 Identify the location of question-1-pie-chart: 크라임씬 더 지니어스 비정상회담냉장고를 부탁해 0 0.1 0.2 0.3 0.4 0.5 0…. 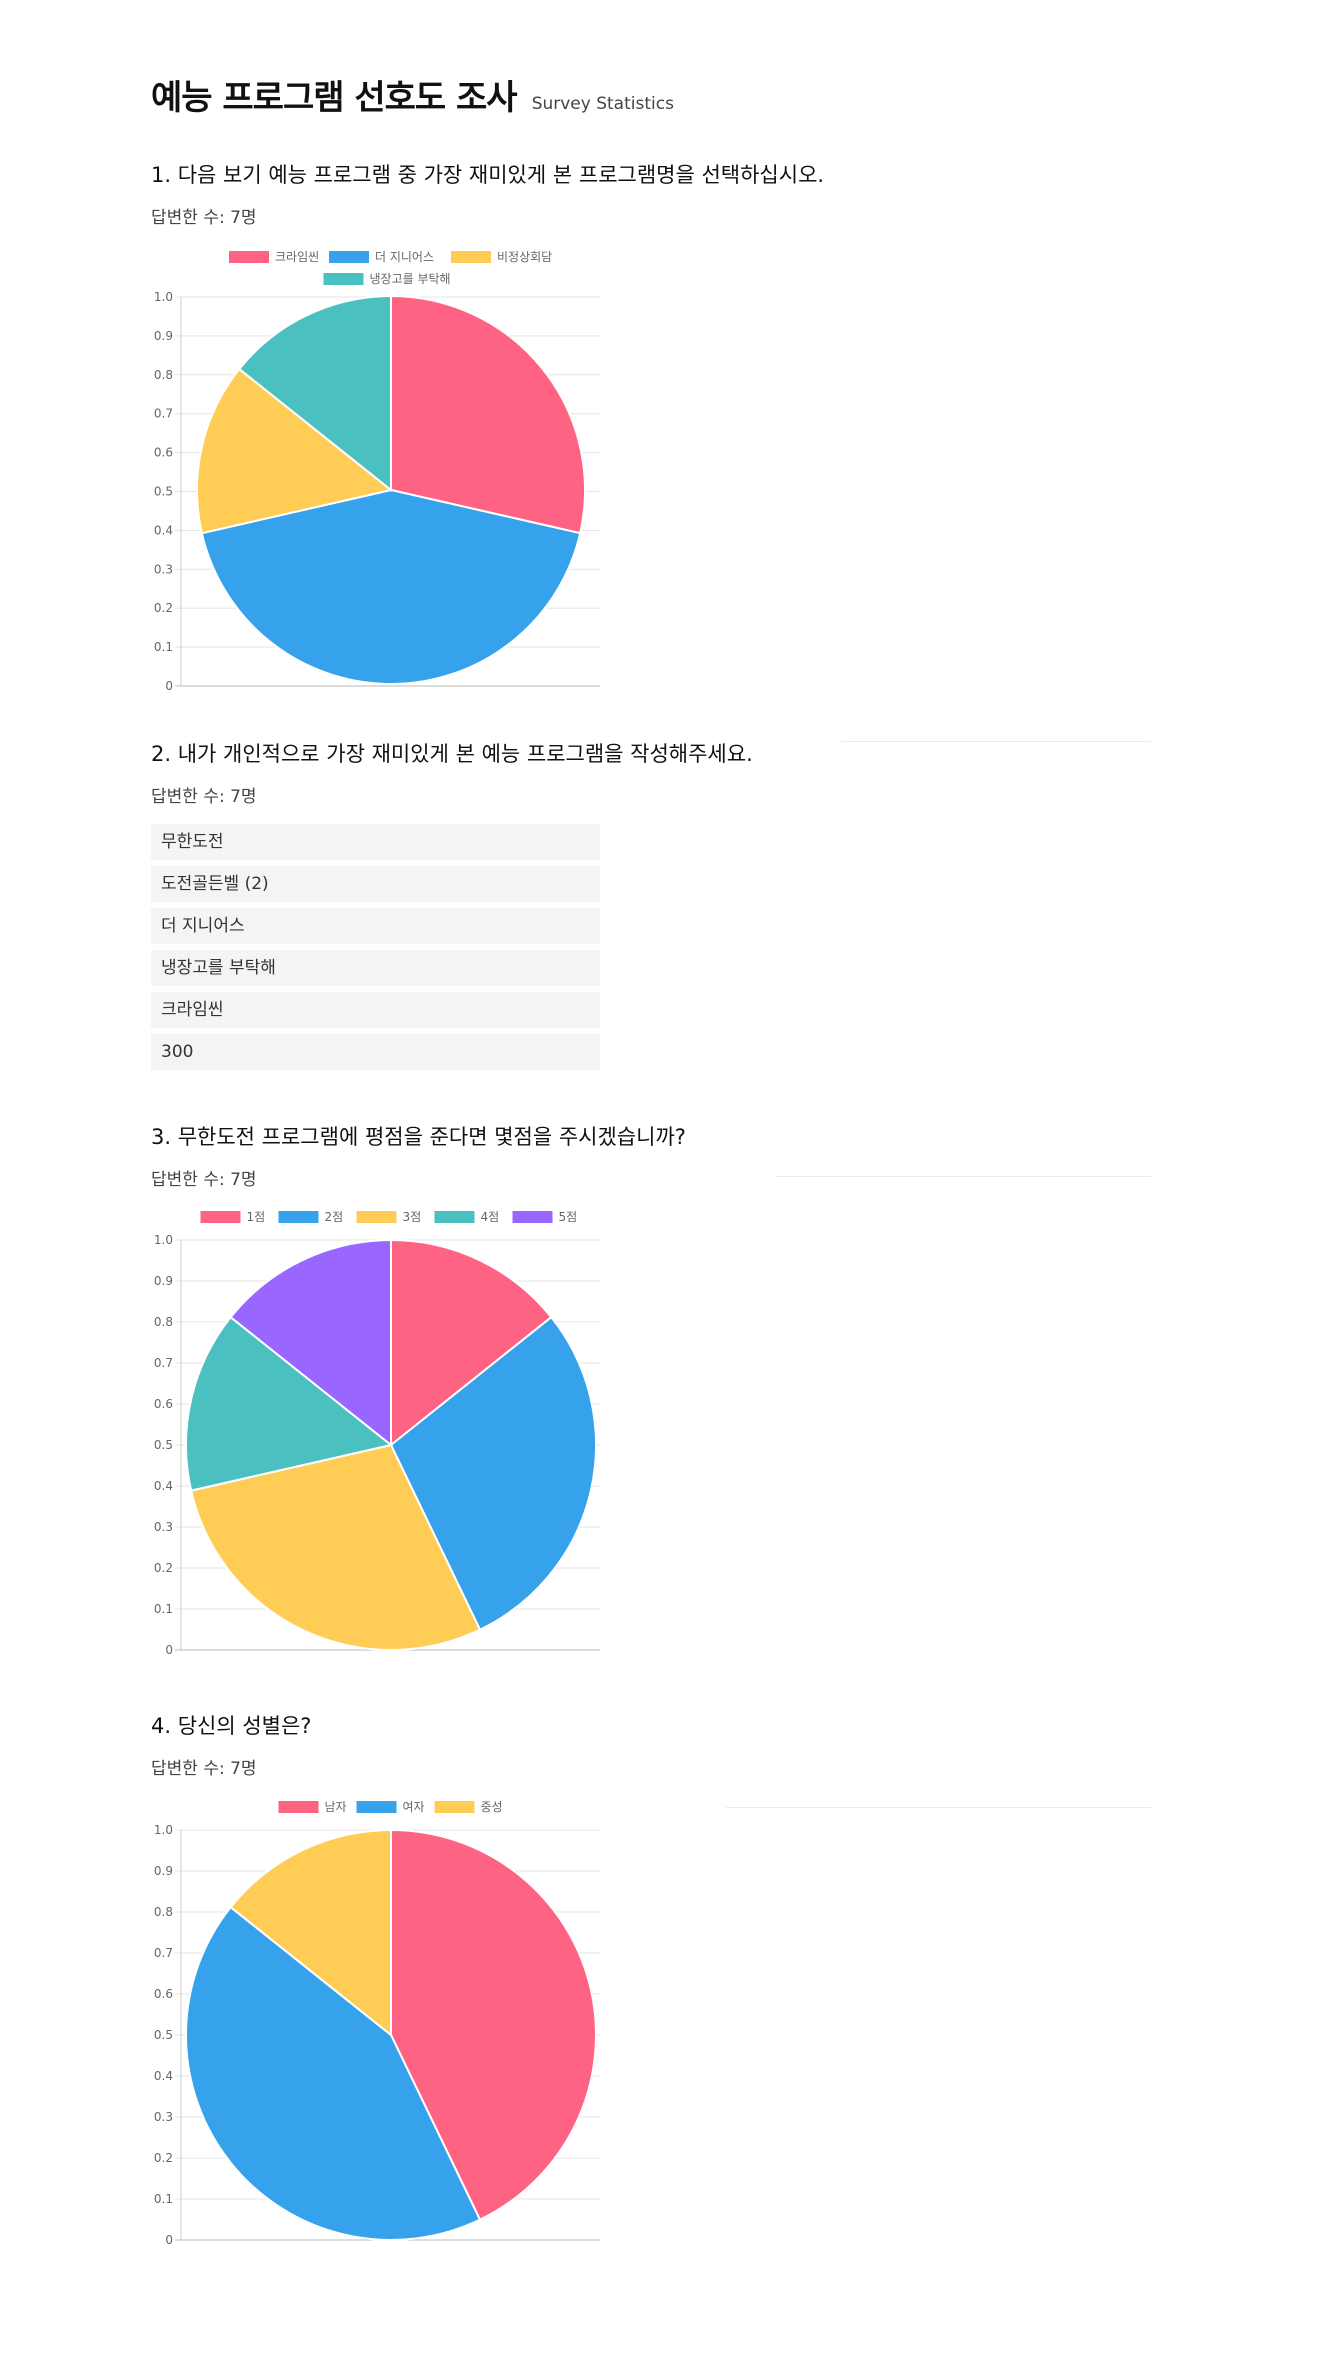
(377, 471).